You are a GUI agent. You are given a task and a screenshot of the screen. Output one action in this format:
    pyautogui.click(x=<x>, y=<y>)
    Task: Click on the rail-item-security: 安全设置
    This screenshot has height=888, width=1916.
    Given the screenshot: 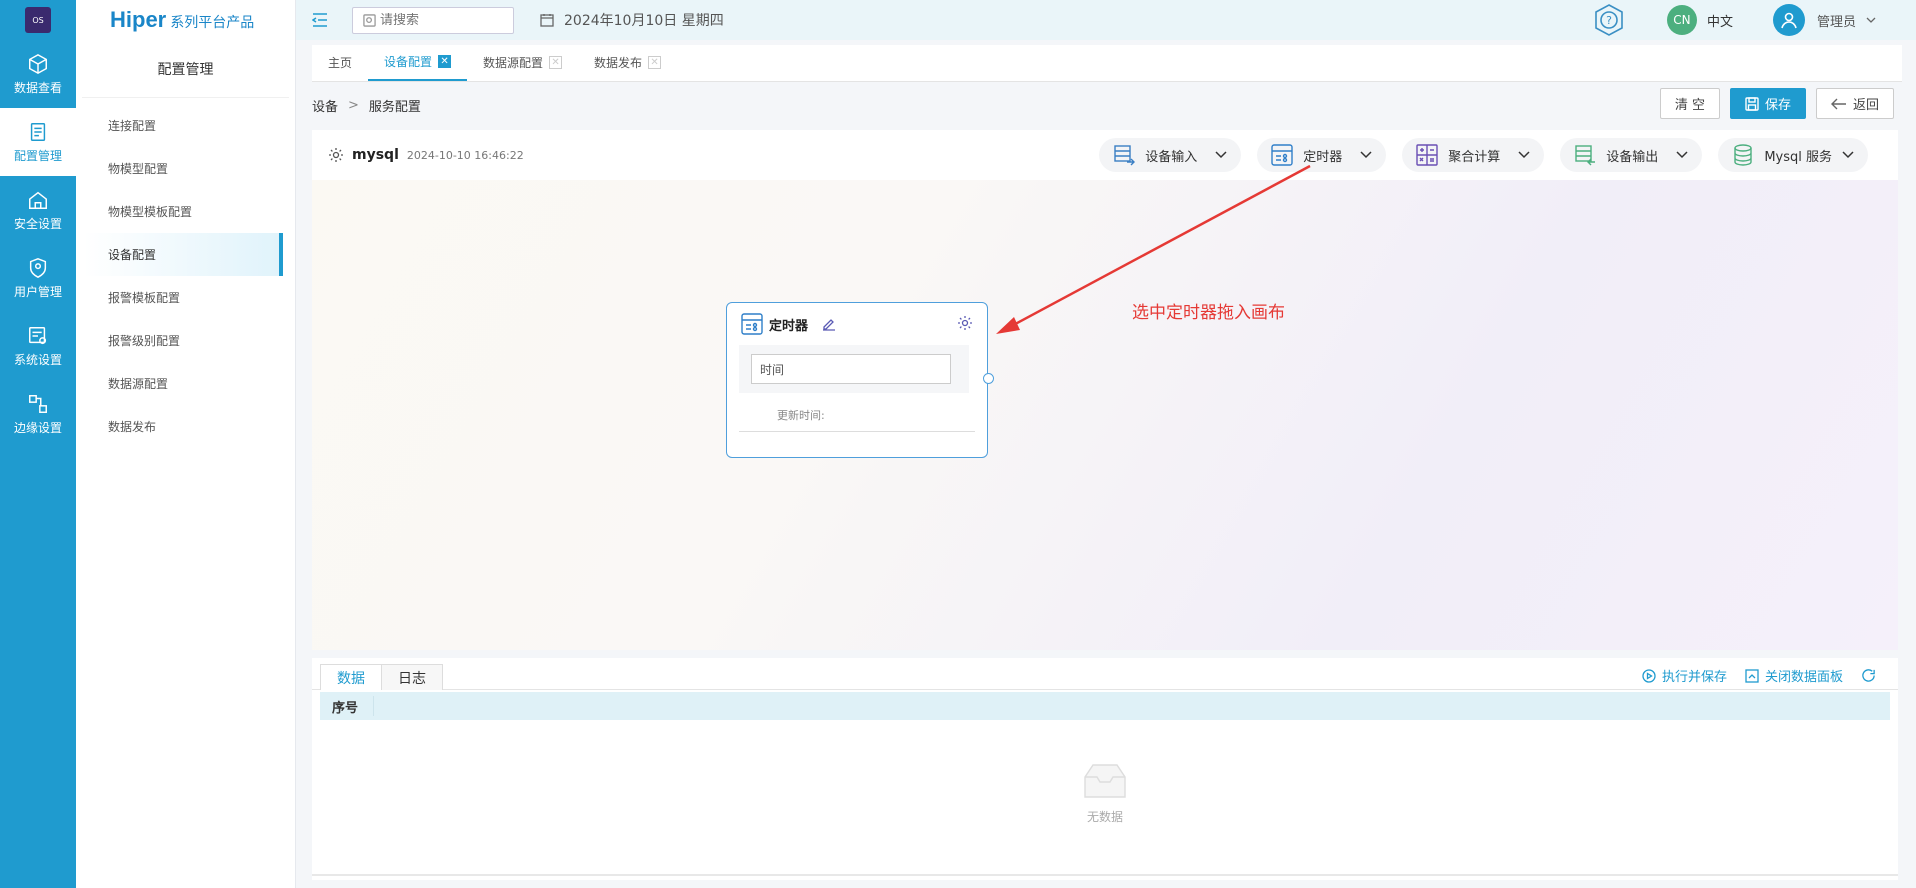 What is the action you would take?
    pyautogui.click(x=38, y=210)
    